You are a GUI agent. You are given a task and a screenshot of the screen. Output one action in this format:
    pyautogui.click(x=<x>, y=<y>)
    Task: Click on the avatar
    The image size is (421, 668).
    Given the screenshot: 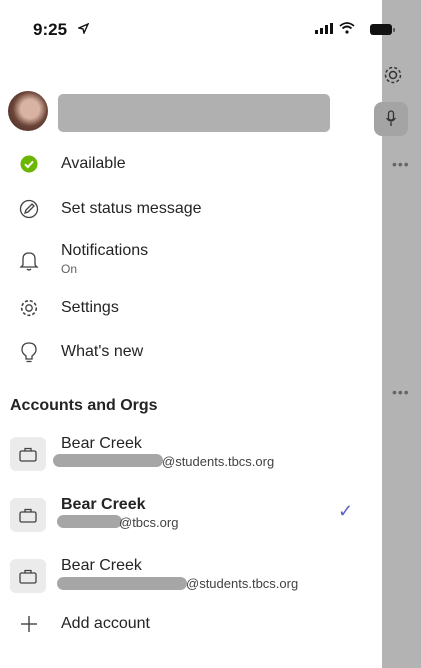 What is the action you would take?
    pyautogui.click(x=28, y=111)
    